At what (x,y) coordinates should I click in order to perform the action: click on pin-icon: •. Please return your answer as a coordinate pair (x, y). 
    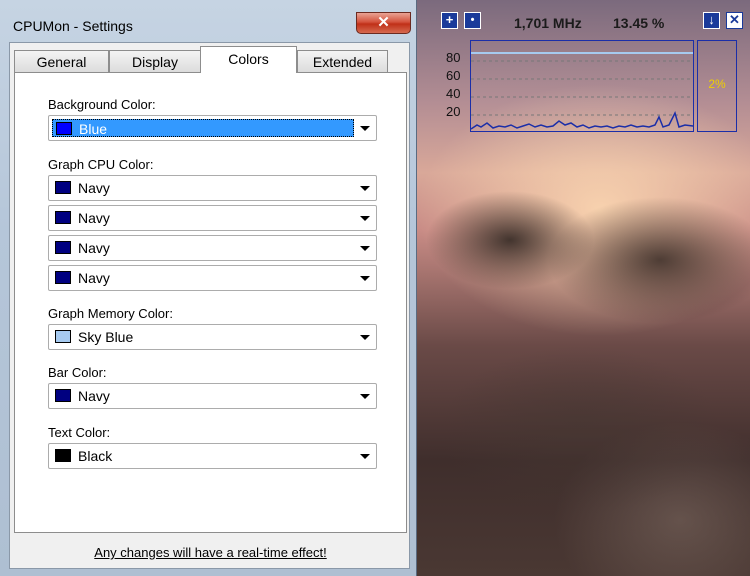
    Looking at the image, I should click on (472, 20).